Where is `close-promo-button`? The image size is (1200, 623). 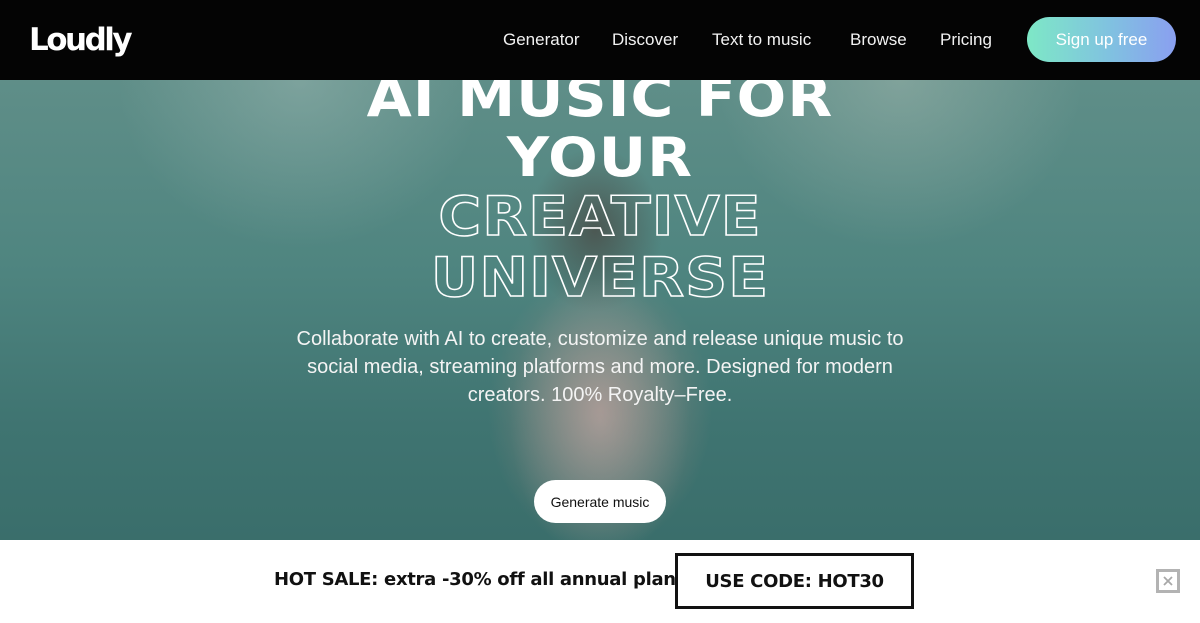
close-promo-button is located at coordinates (1168, 581).